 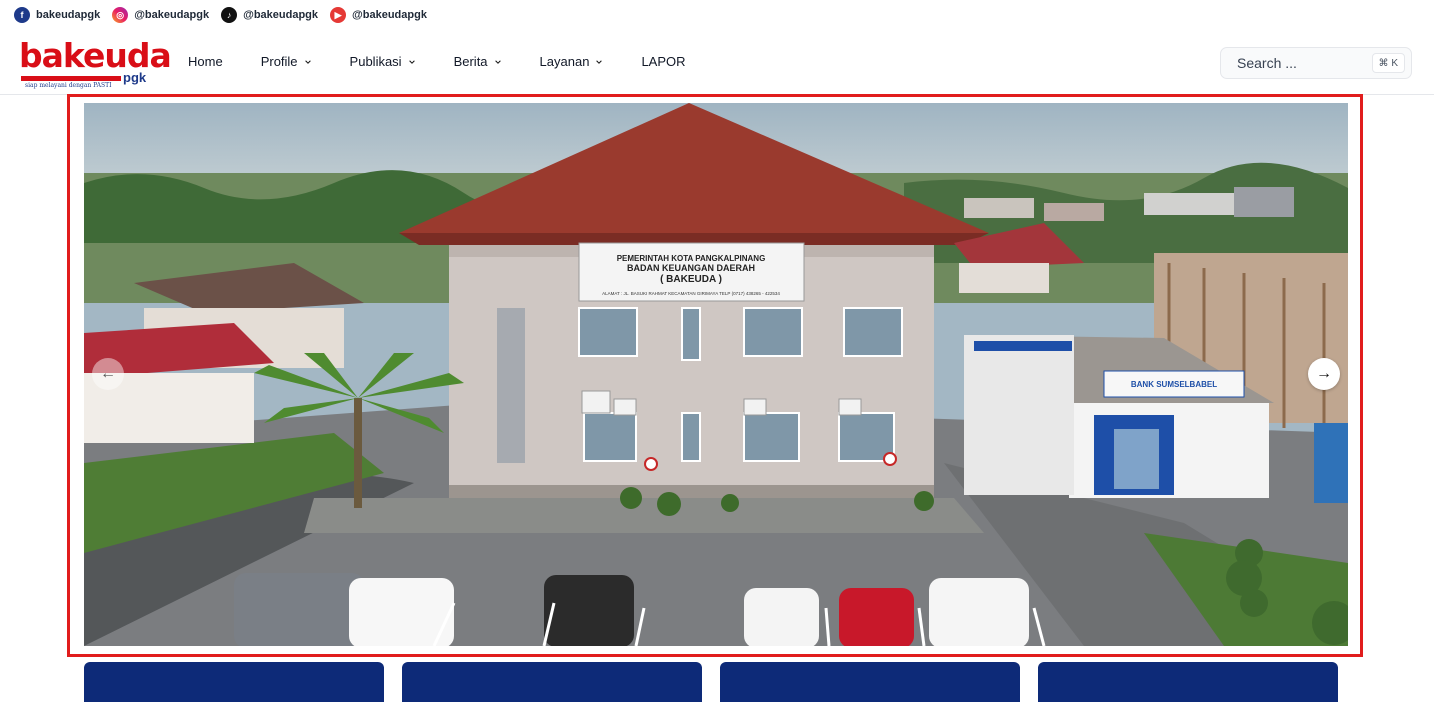 I want to click on social-instagram: ◎ @bakeudapgk, so click(x=160, y=15).